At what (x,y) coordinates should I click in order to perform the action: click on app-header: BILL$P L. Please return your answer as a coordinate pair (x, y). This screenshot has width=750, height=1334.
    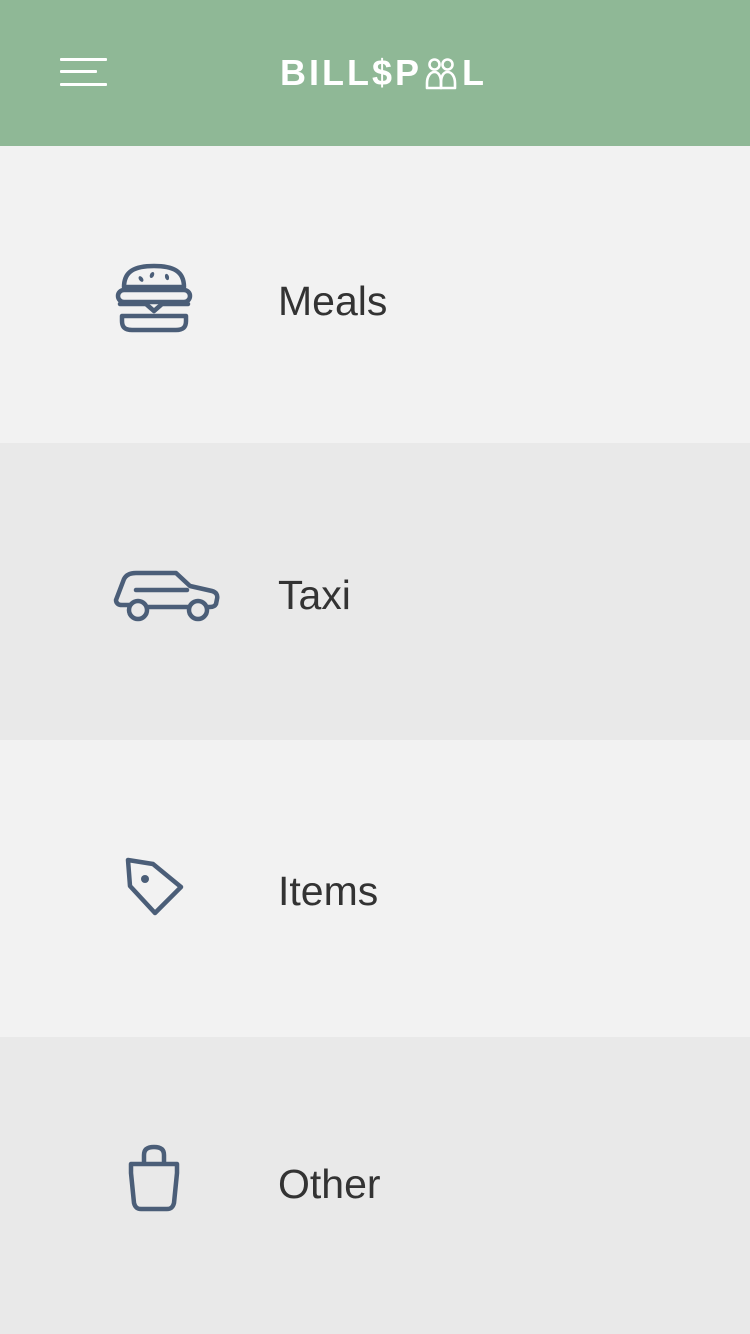
    Looking at the image, I should click on (375, 73).